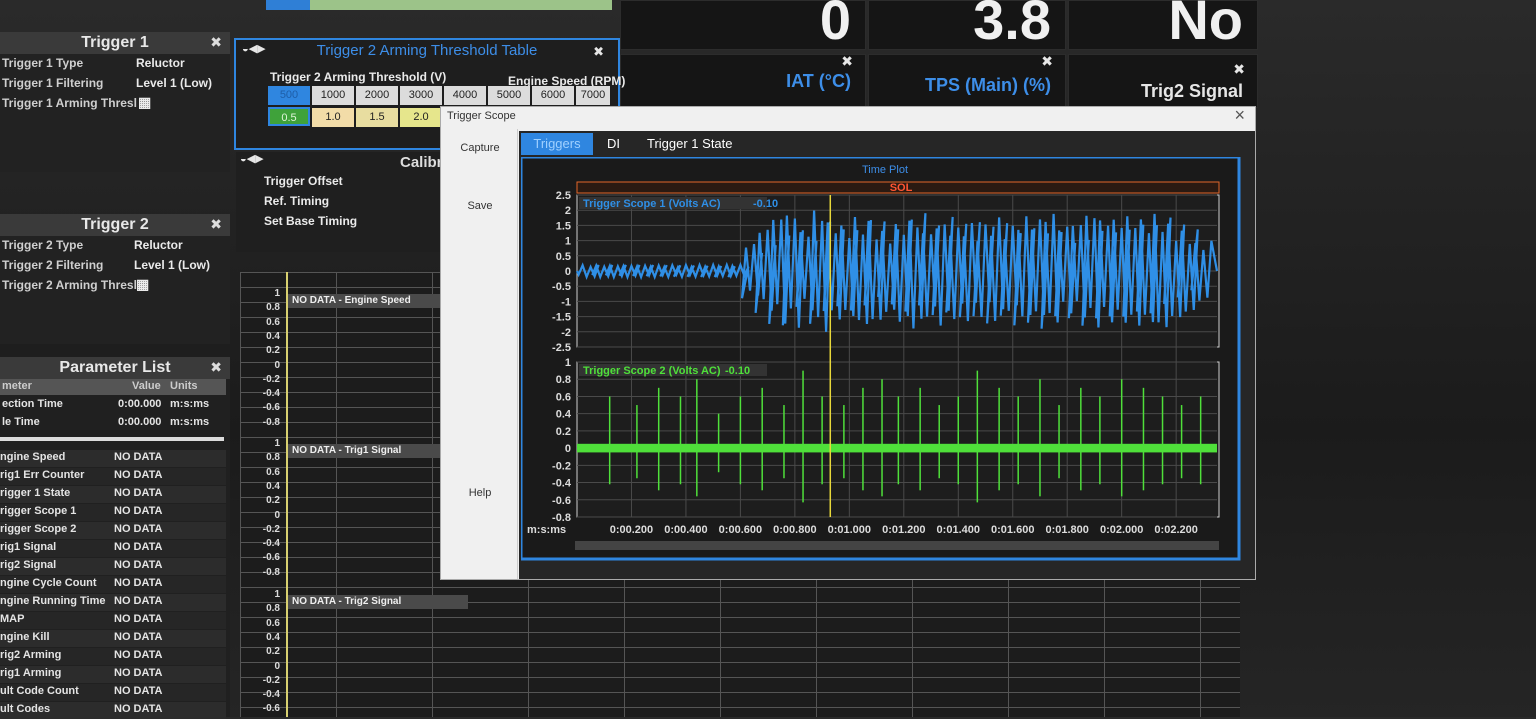 The width and height of the screenshot is (1536, 719). What do you see at coordinates (31, 655) in the screenshot?
I see `list-item-name: rig2 Arming` at bounding box center [31, 655].